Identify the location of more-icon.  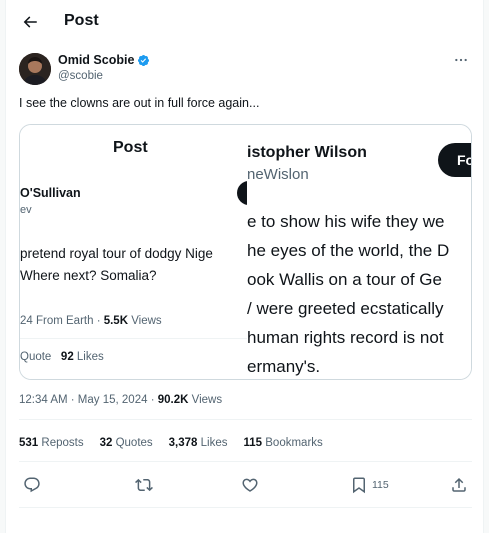
(461, 60).